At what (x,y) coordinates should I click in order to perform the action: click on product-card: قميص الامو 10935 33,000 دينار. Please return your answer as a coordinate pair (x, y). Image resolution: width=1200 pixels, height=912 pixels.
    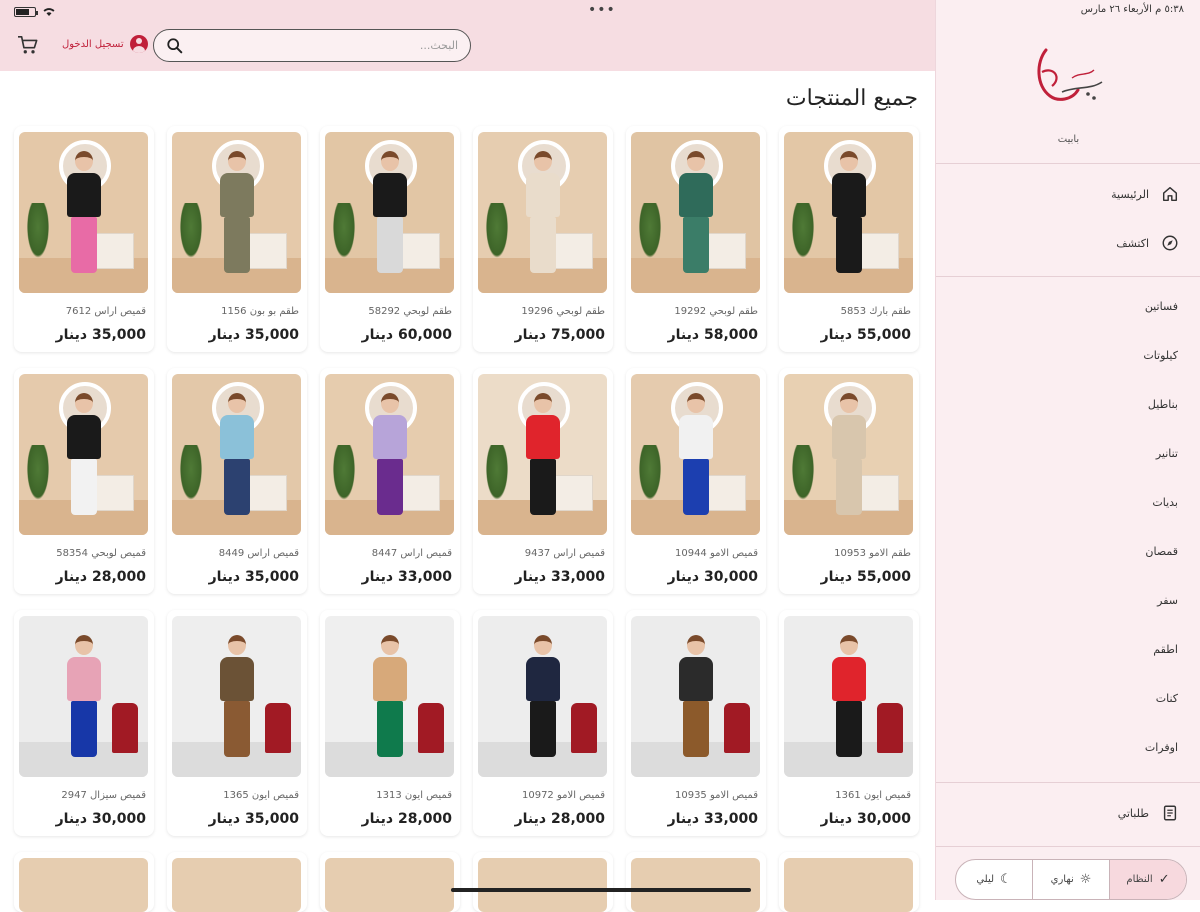
    Looking at the image, I should click on (696, 723).